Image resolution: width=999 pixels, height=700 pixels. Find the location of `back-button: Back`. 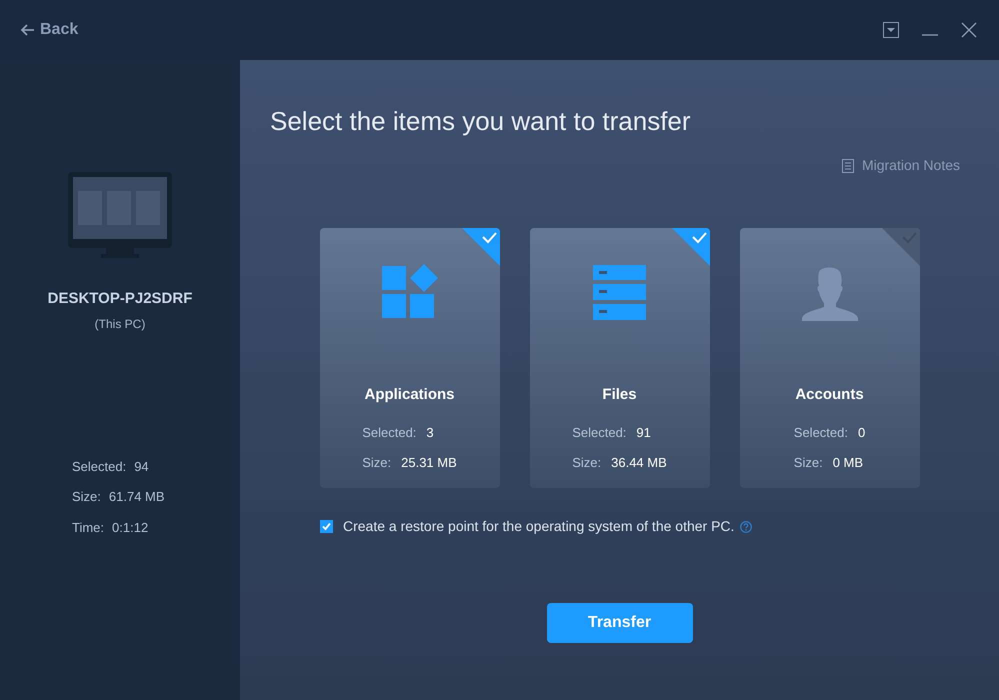

back-button: Back is located at coordinates (49, 30).